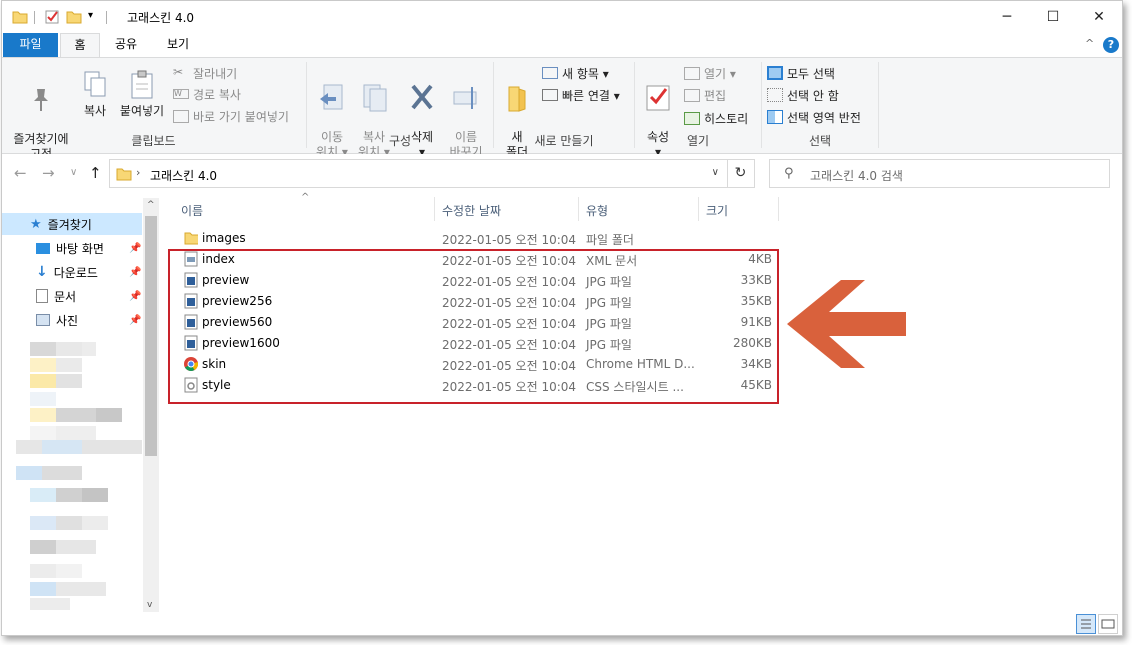  I want to click on tab-share: 공유, so click(126, 45).